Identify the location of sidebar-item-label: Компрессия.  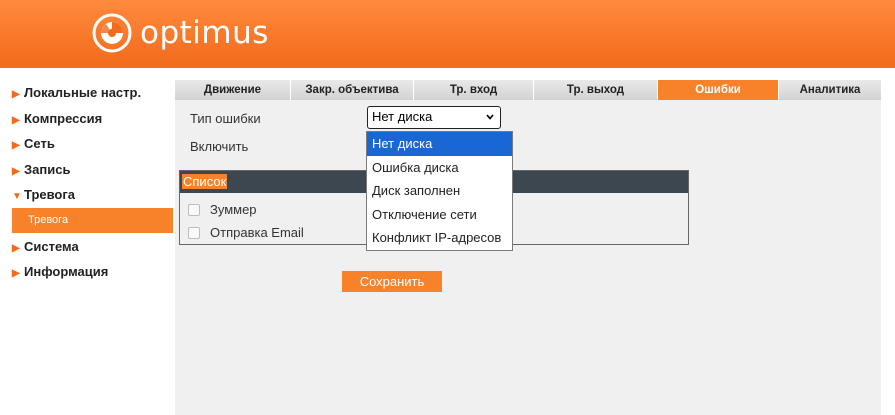
(63, 118).